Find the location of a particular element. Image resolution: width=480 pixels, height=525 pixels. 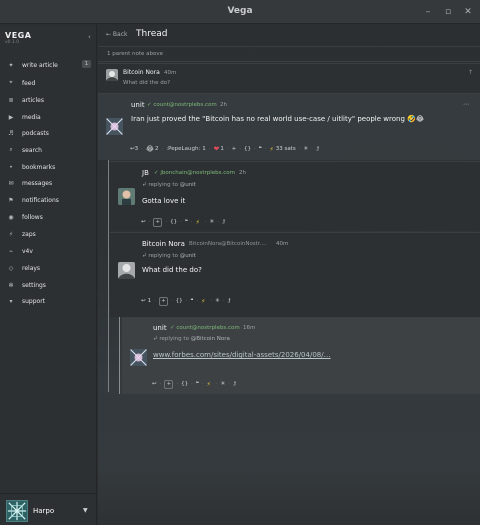

sidebar-item-follows: ◉ follows is located at coordinates (48, 217).